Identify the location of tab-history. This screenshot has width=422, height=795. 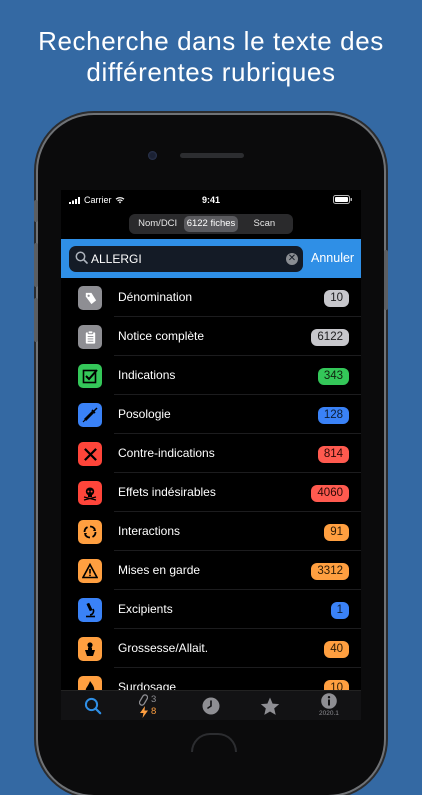
(211, 706).